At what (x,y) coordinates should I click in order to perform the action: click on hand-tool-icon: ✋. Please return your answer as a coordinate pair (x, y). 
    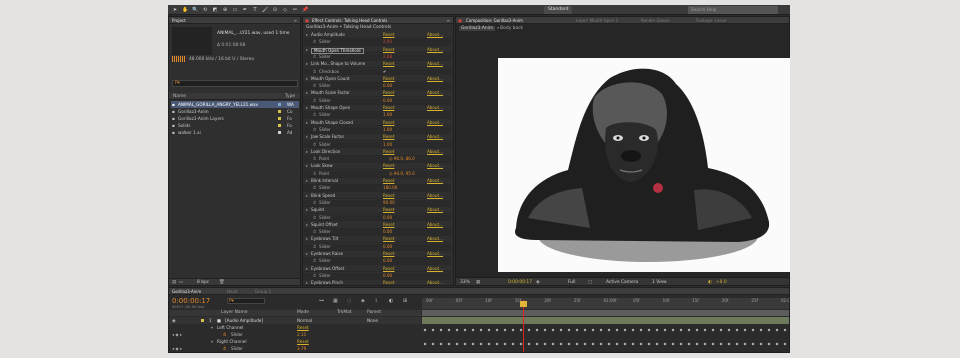
    Looking at the image, I should click on (185, 10).